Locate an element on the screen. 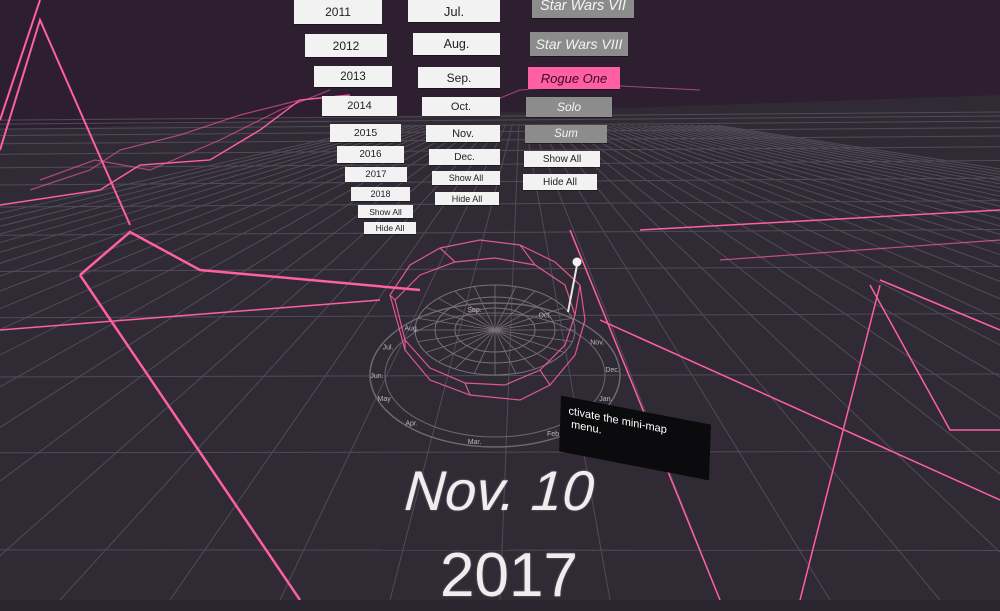 The width and height of the screenshot is (1000, 611). year-button-2015: 2015 is located at coordinates (365, 133).